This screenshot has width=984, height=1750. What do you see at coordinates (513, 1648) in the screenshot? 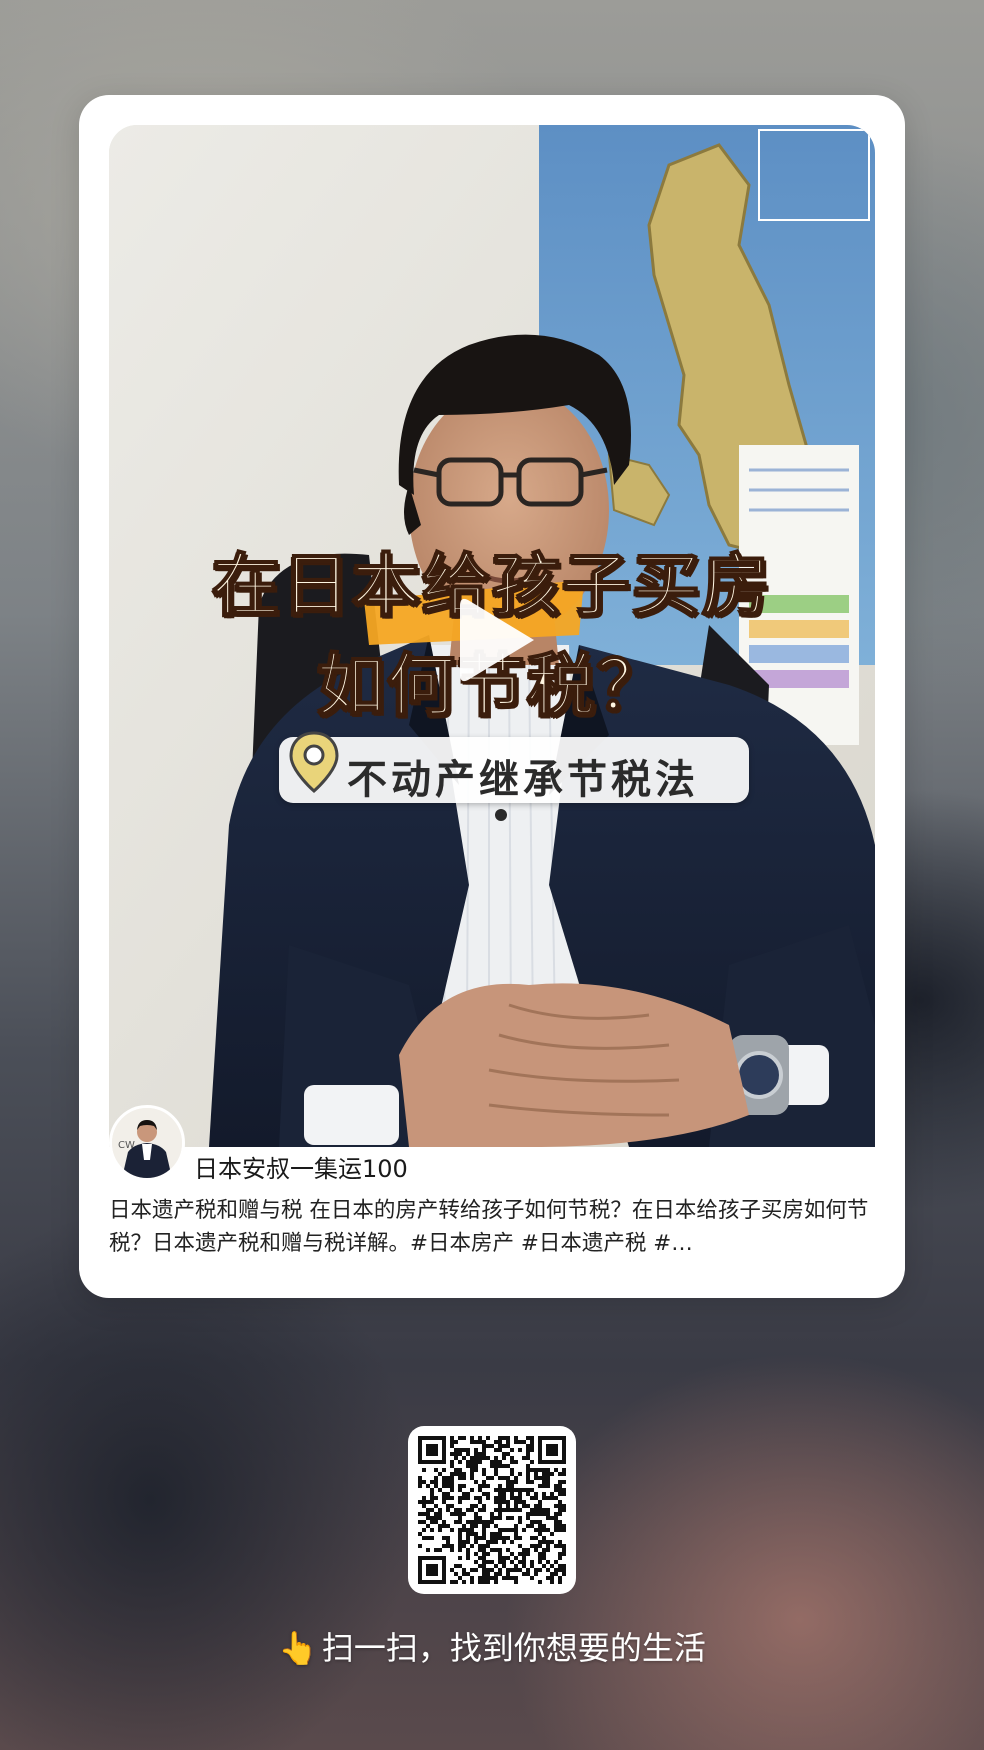
I see `scan-caption-text: 扫一扫，找到你想要的生活` at bounding box center [513, 1648].